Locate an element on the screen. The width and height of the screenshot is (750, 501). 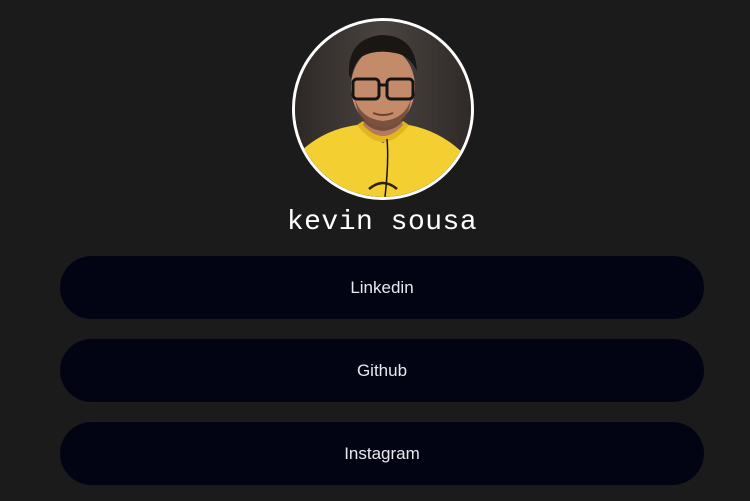
instagram-button: Instagram is located at coordinates (382, 453).